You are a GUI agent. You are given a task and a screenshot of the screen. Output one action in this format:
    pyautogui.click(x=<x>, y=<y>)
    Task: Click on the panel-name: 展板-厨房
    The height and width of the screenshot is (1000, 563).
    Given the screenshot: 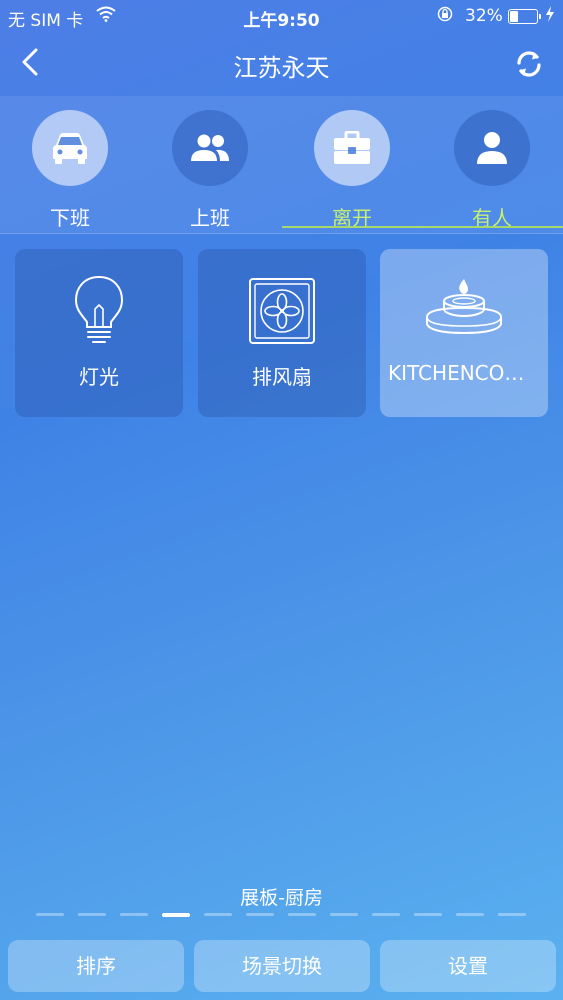 What is the action you would take?
    pyautogui.click(x=281, y=898)
    